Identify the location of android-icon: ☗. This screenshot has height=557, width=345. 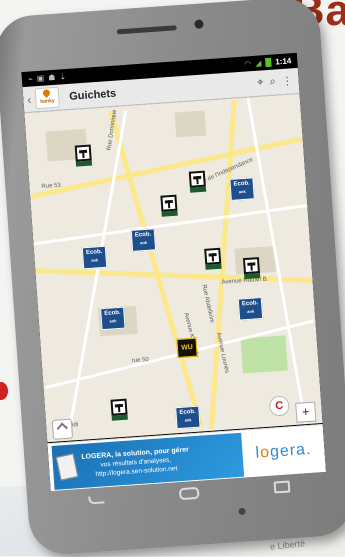
(51, 77).